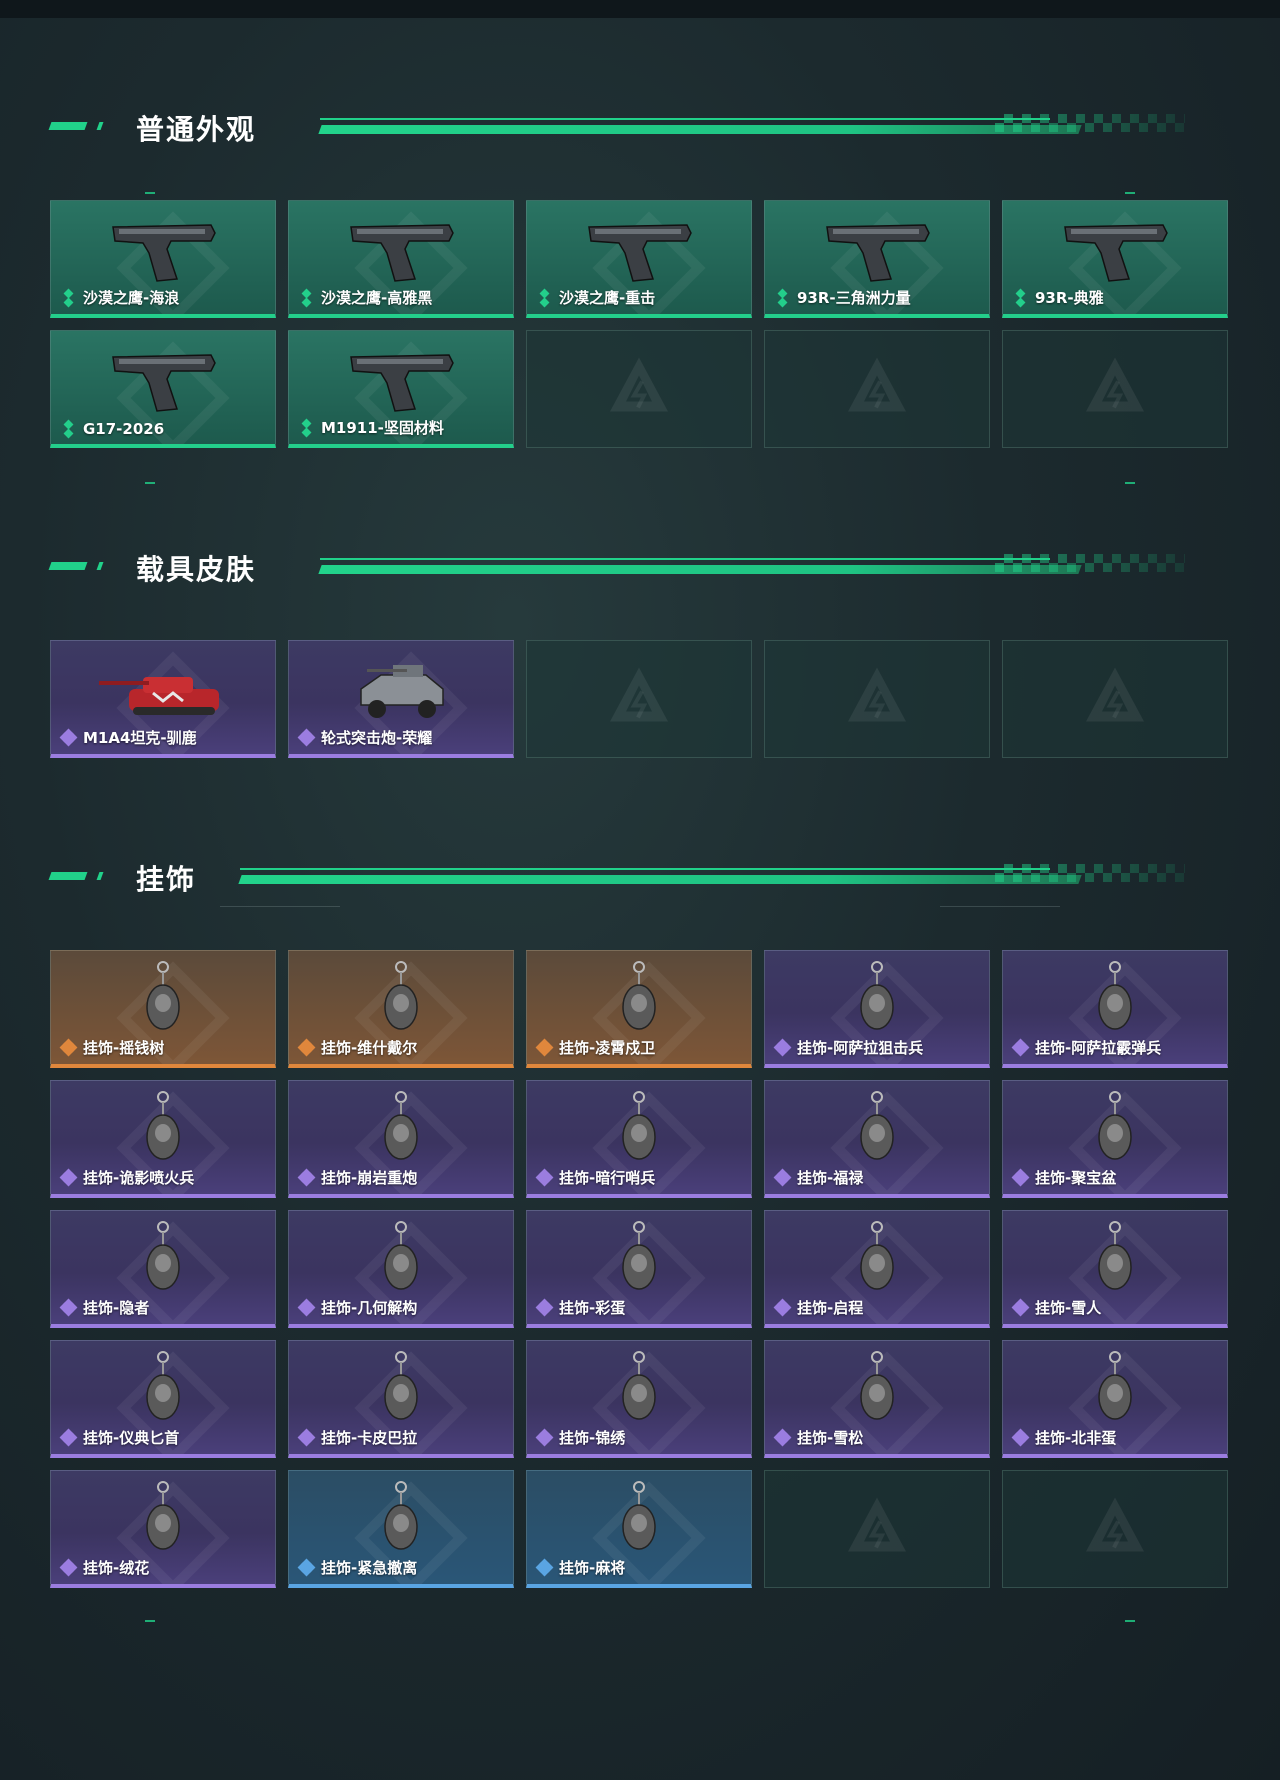 The width and height of the screenshot is (1280, 1780). I want to click on item-name: 挂饰-紧急撤离, so click(369, 1568).